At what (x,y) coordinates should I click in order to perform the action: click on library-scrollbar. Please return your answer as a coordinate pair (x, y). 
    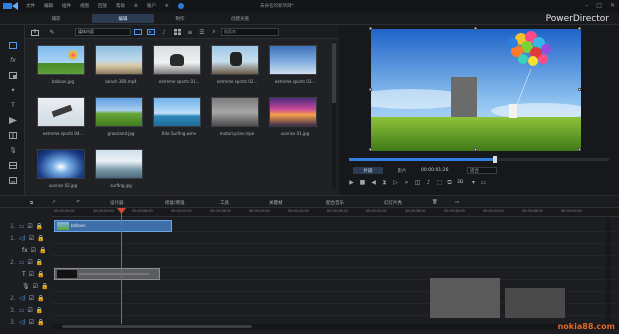
    Looking at the image, I should click on (334, 115).